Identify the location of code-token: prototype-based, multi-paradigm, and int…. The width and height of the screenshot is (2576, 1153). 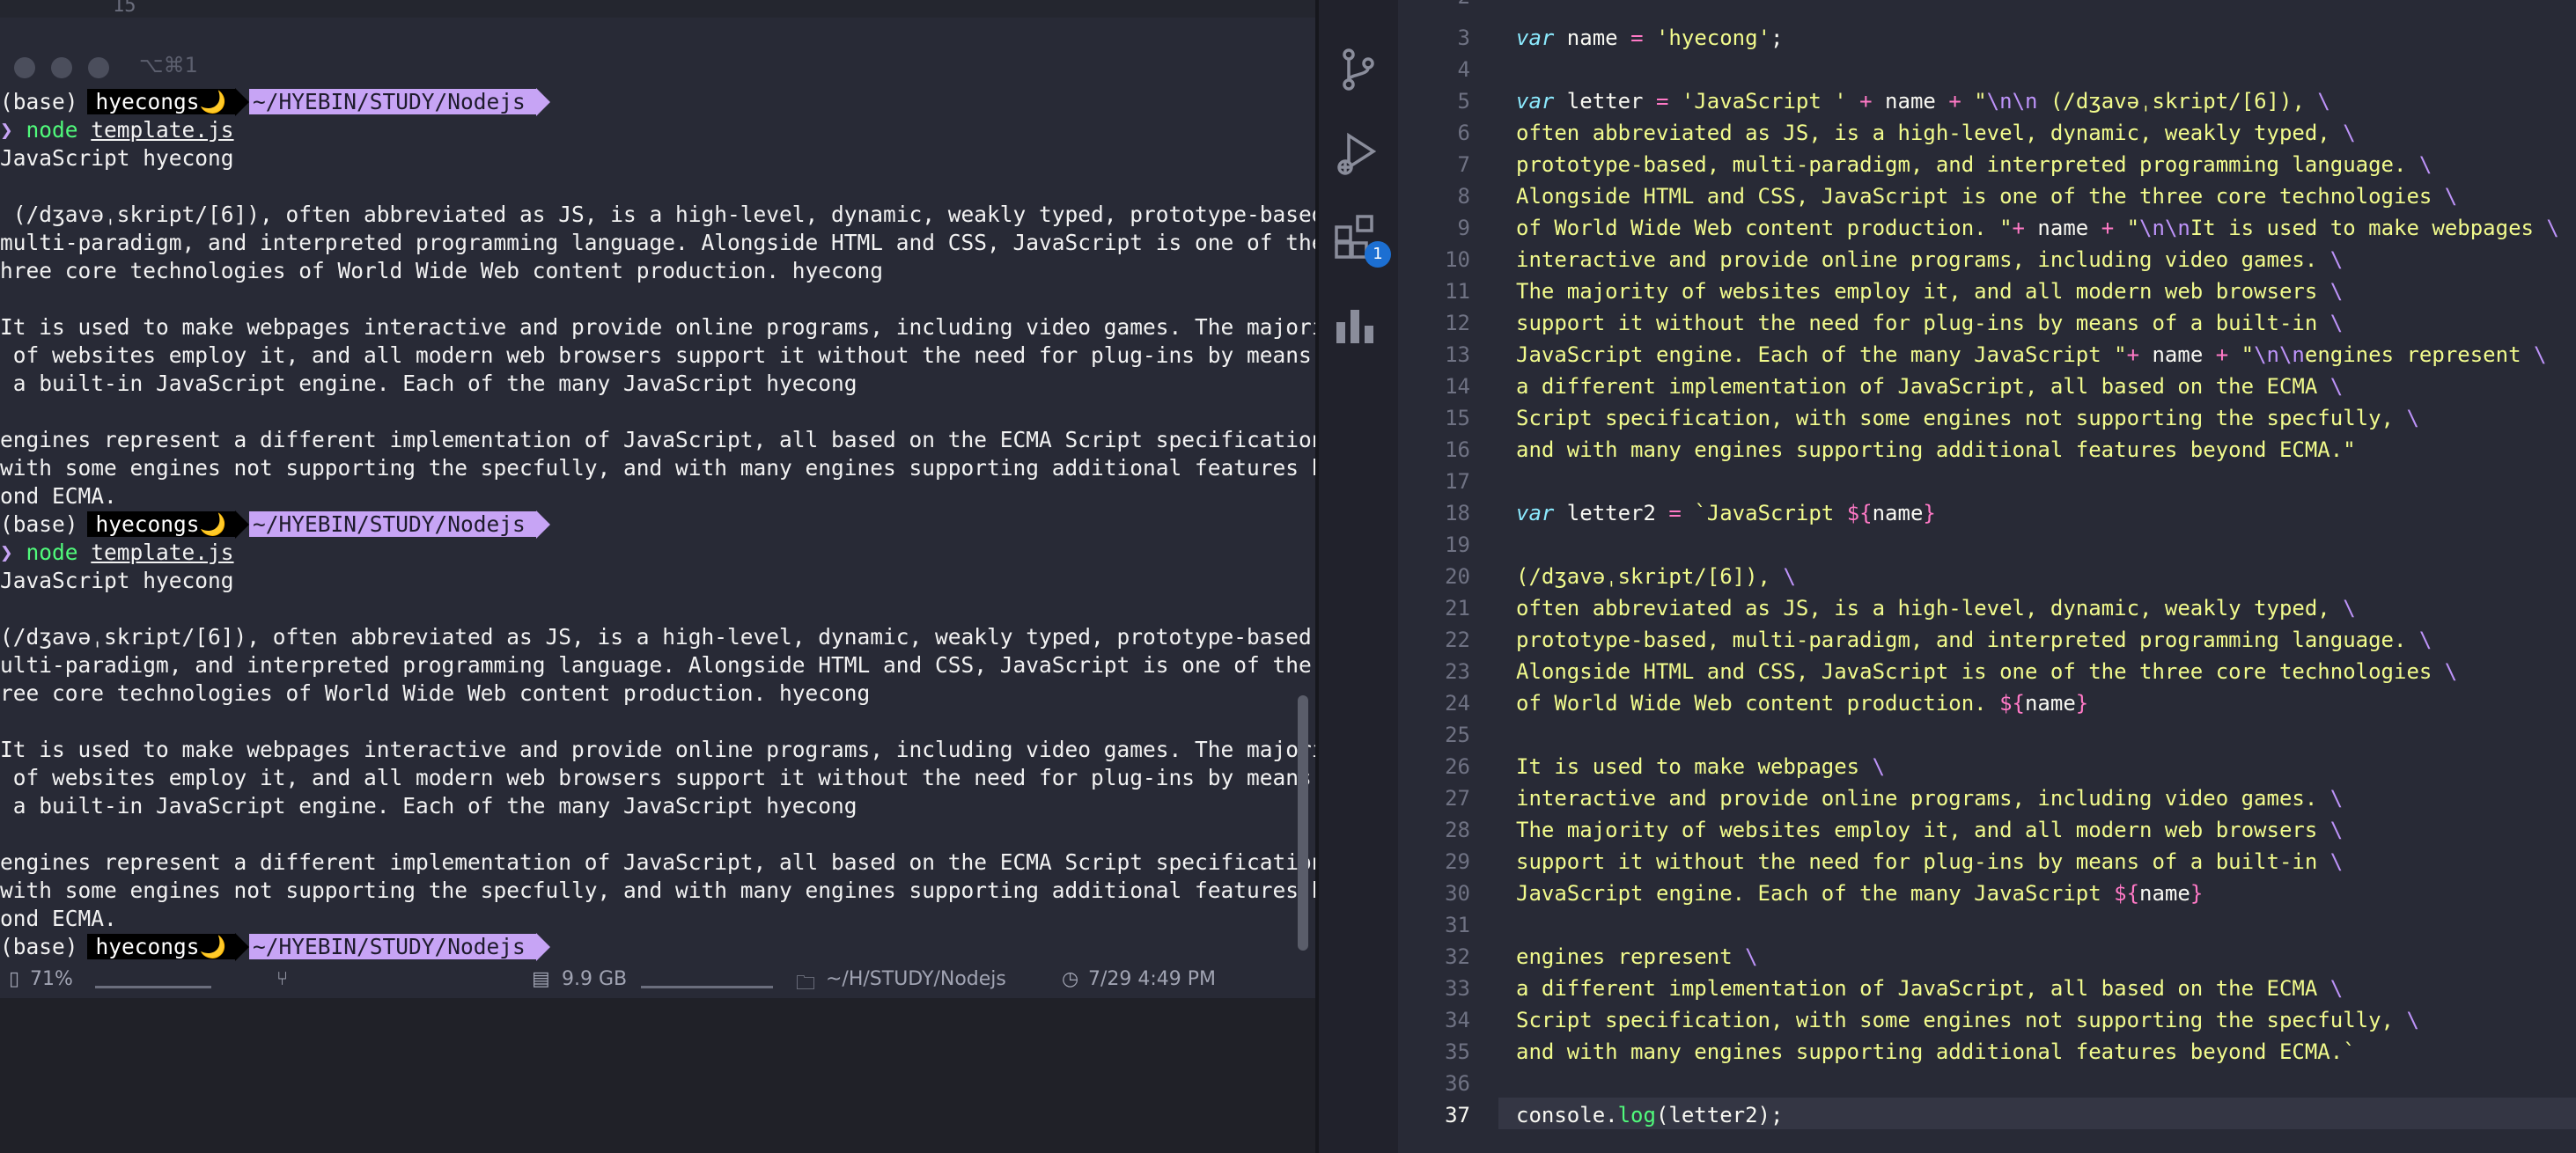
(1968, 164).